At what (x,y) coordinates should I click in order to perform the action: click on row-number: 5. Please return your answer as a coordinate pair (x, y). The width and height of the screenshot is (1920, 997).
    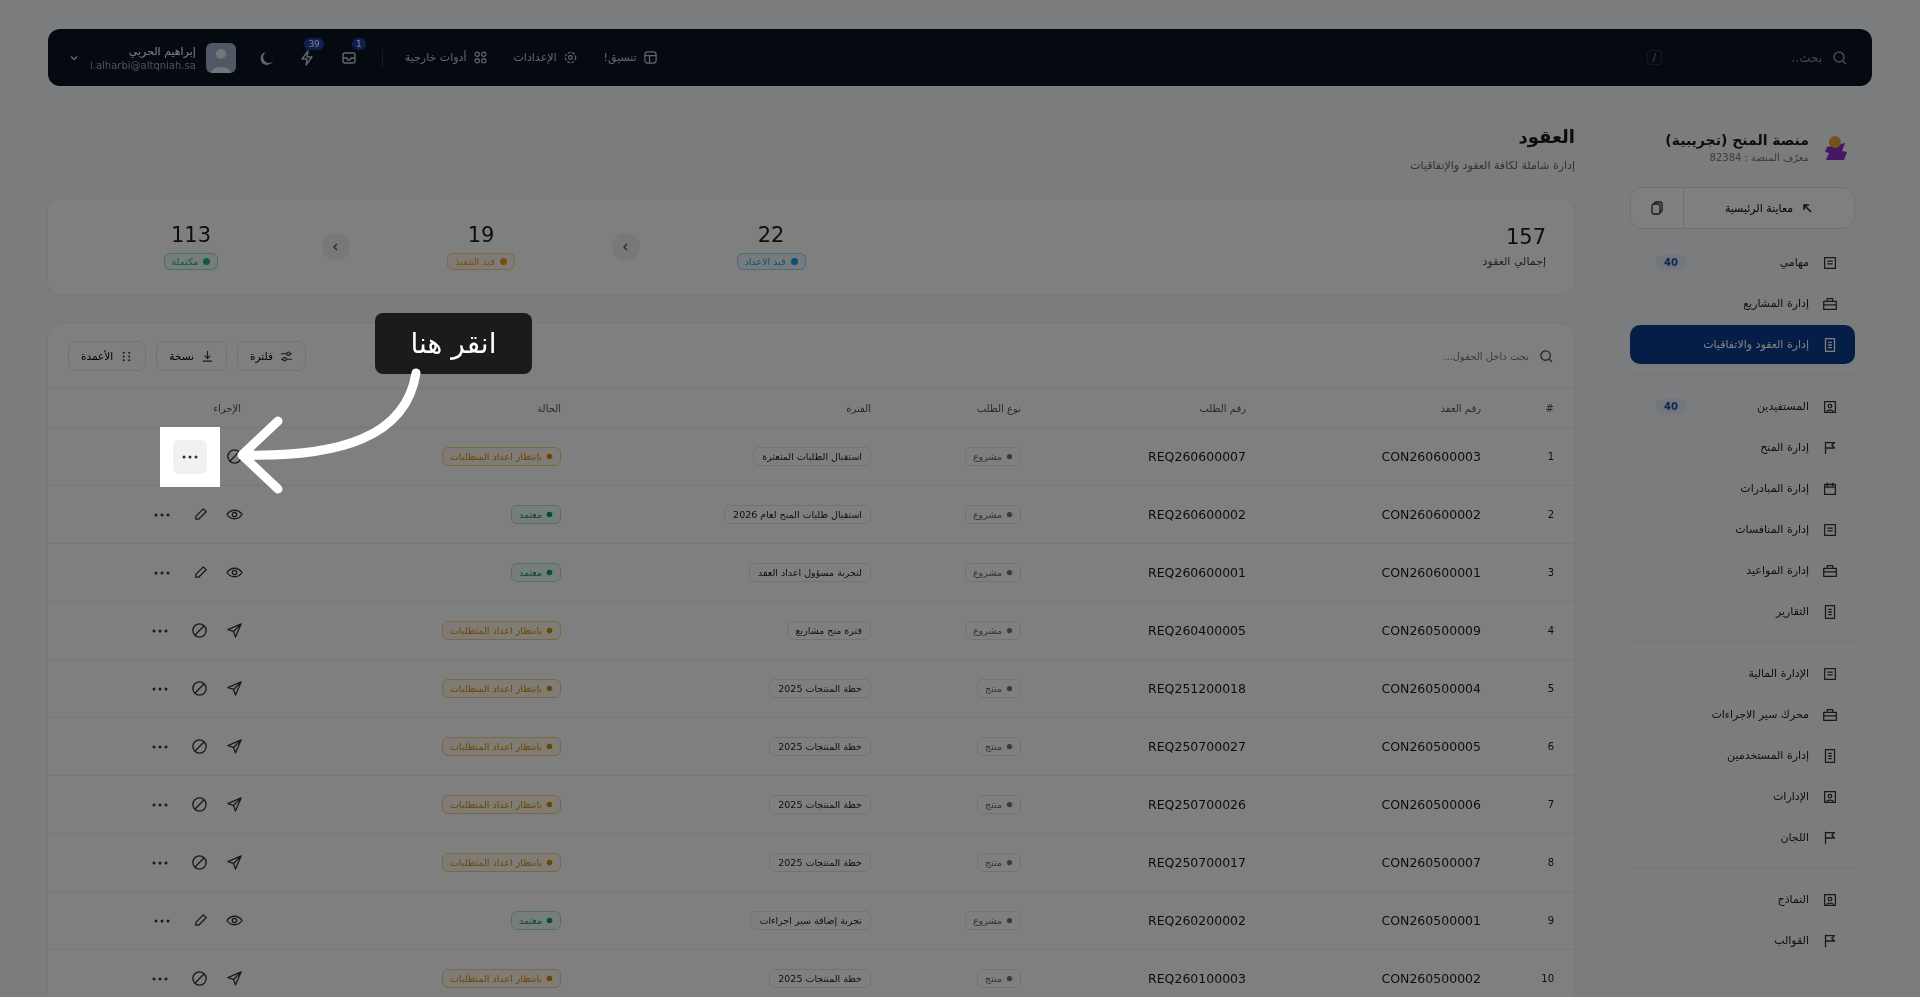
    Looking at the image, I should click on (1550, 688).